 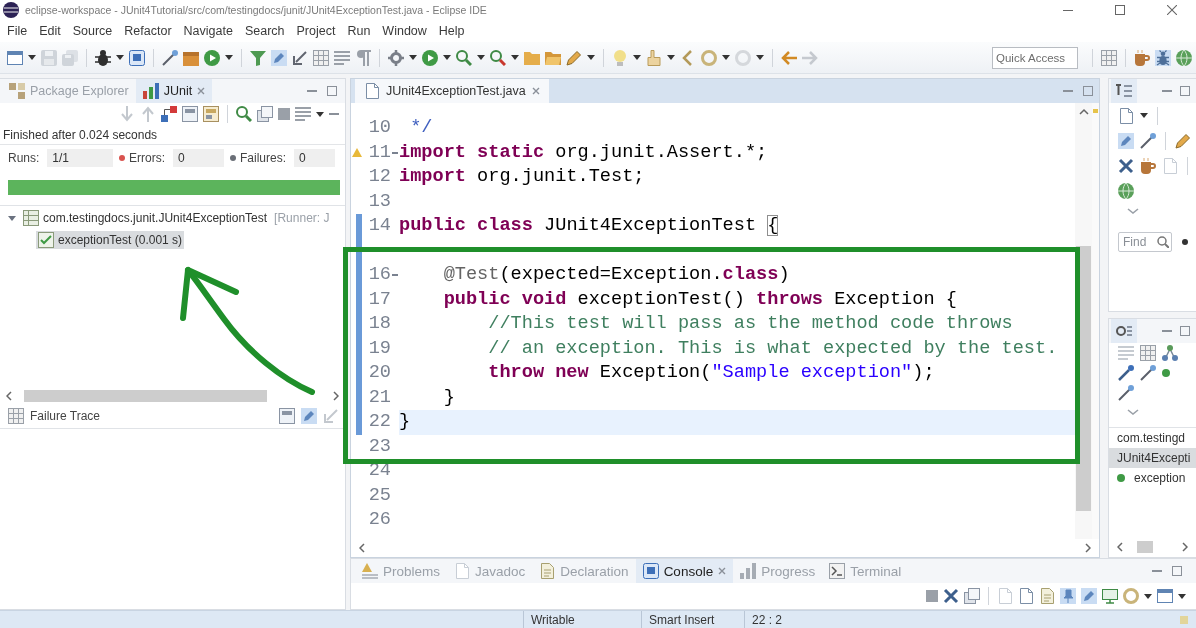 What do you see at coordinates (1183, 140) in the screenshot?
I see `pencil-icon` at bounding box center [1183, 140].